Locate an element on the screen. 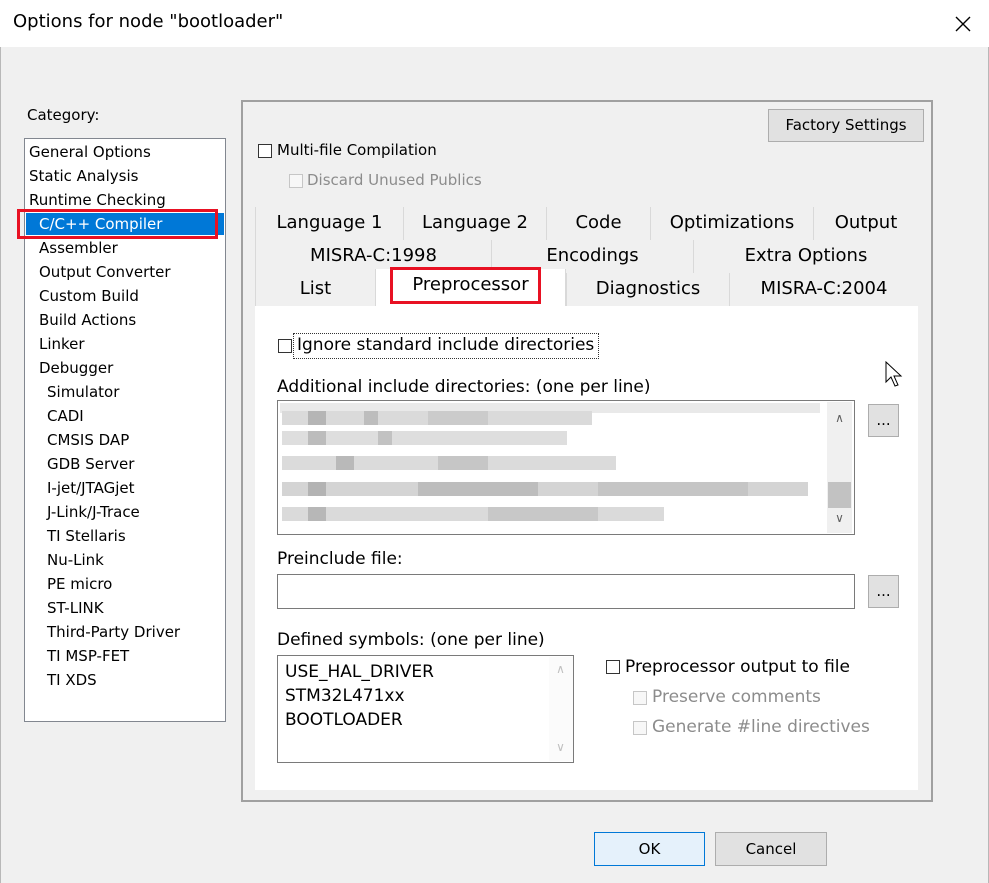 Image resolution: width=989 pixels, height=883 pixels. category-item-runtime-checking: Runtime Checking is located at coordinates (97, 200).